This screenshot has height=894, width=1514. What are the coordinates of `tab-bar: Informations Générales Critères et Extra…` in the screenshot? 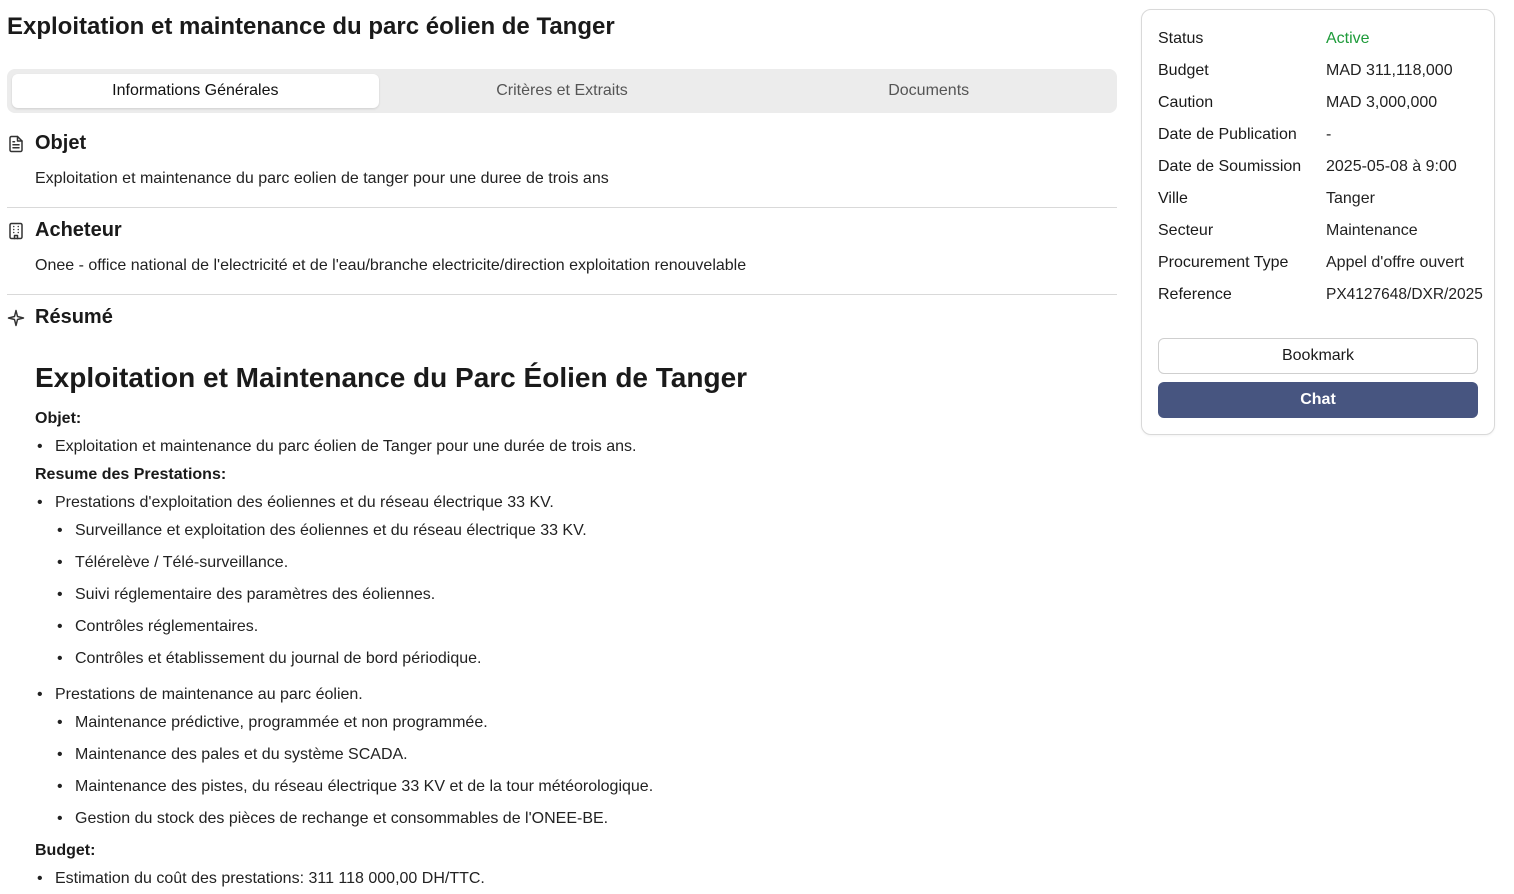 It's located at (562, 91).